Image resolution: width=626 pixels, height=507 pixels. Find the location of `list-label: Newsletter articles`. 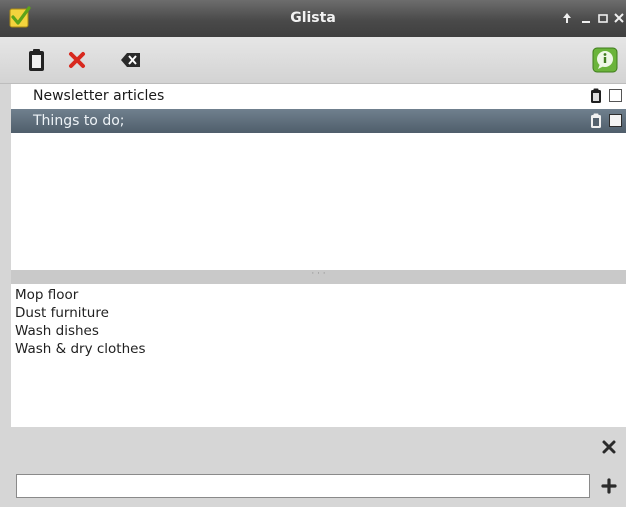

list-label: Newsletter articles is located at coordinates (99, 96).